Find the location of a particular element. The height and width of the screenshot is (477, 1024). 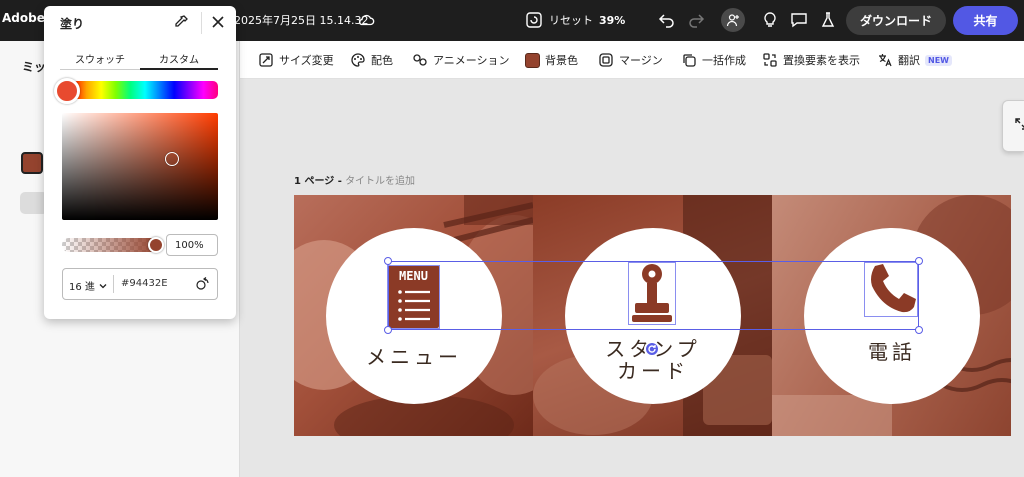

rotate-handle is located at coordinates (652, 349).